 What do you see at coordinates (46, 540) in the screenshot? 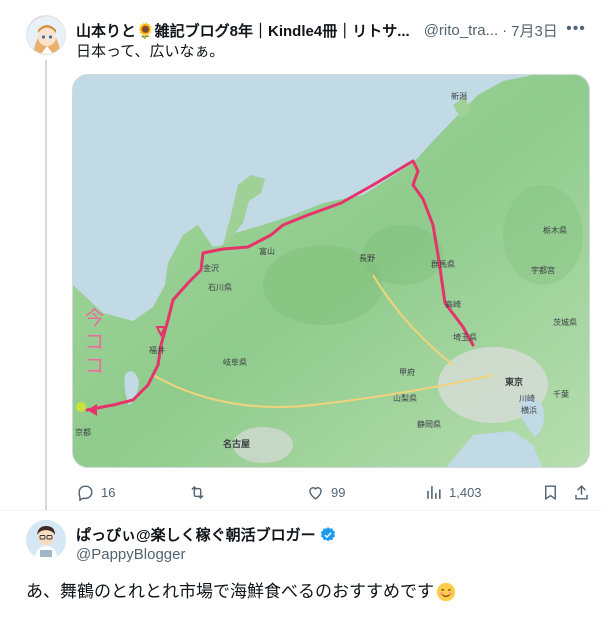
I see `reply-author-avatar` at bounding box center [46, 540].